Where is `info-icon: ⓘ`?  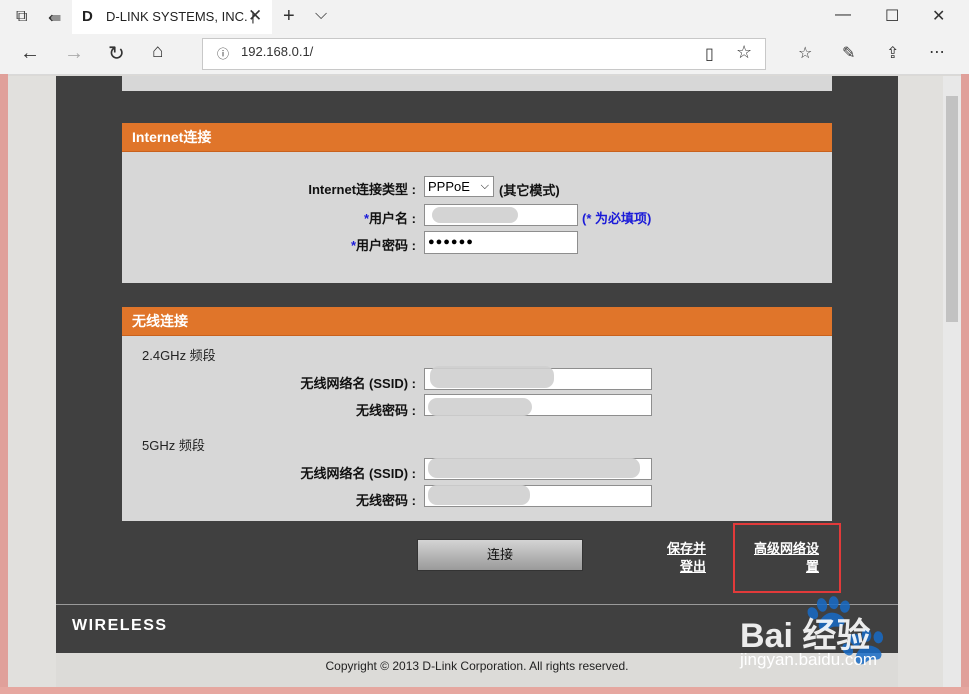
info-icon: ⓘ is located at coordinates (223, 53).